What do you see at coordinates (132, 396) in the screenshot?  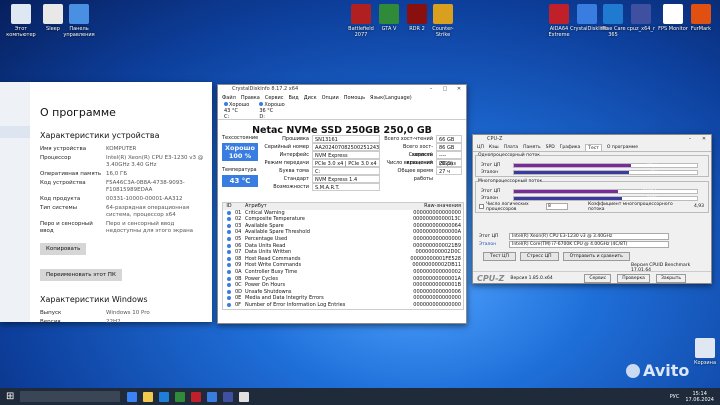 I see `task-view-icon` at bounding box center [132, 396].